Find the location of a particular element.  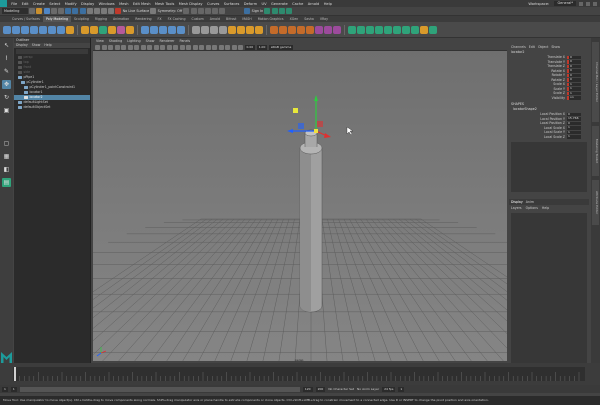

character-set-dropdown: No Character Set is located at coordinates (341, 389).